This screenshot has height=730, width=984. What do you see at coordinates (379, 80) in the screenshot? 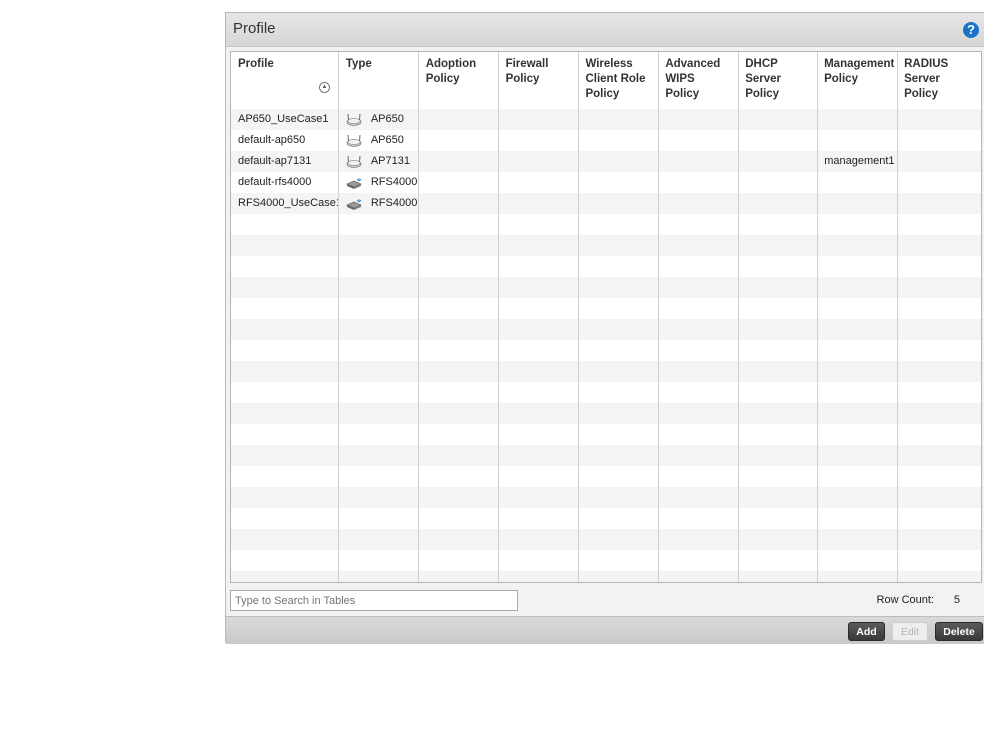
I see `column-header: Type` at bounding box center [379, 80].